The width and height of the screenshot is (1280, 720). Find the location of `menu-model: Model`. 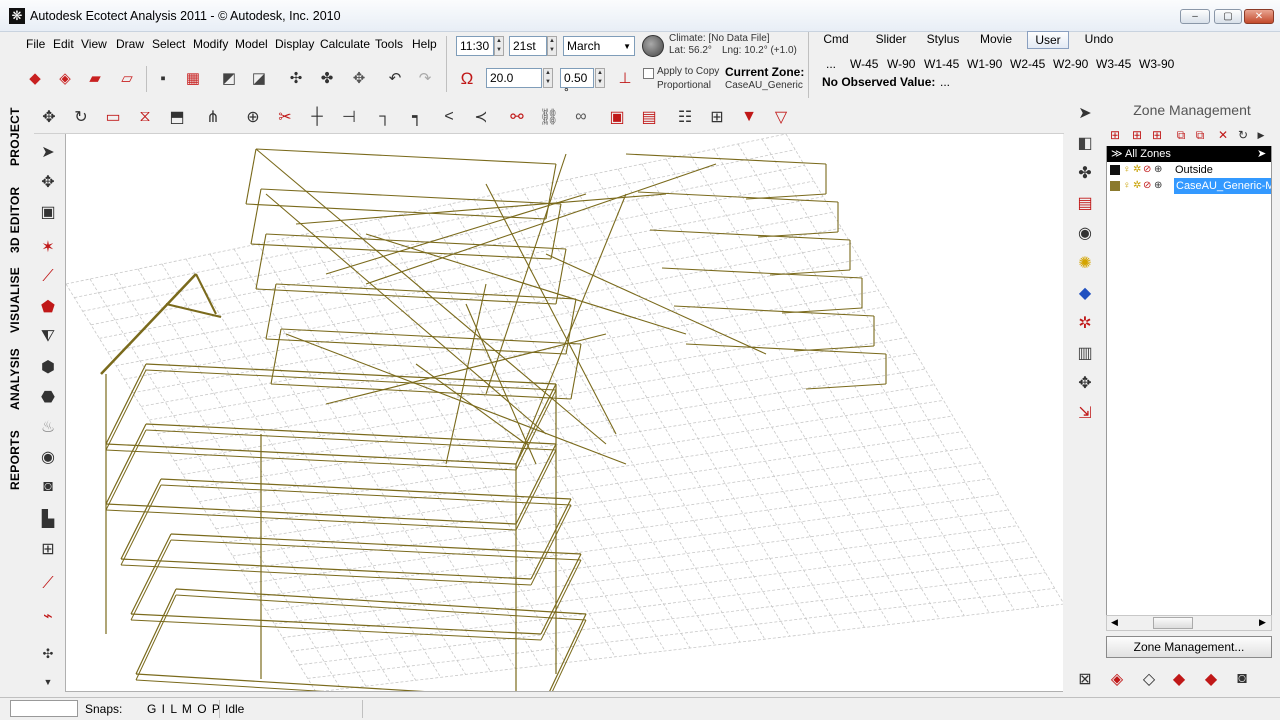

menu-model: Model is located at coordinates (251, 45).